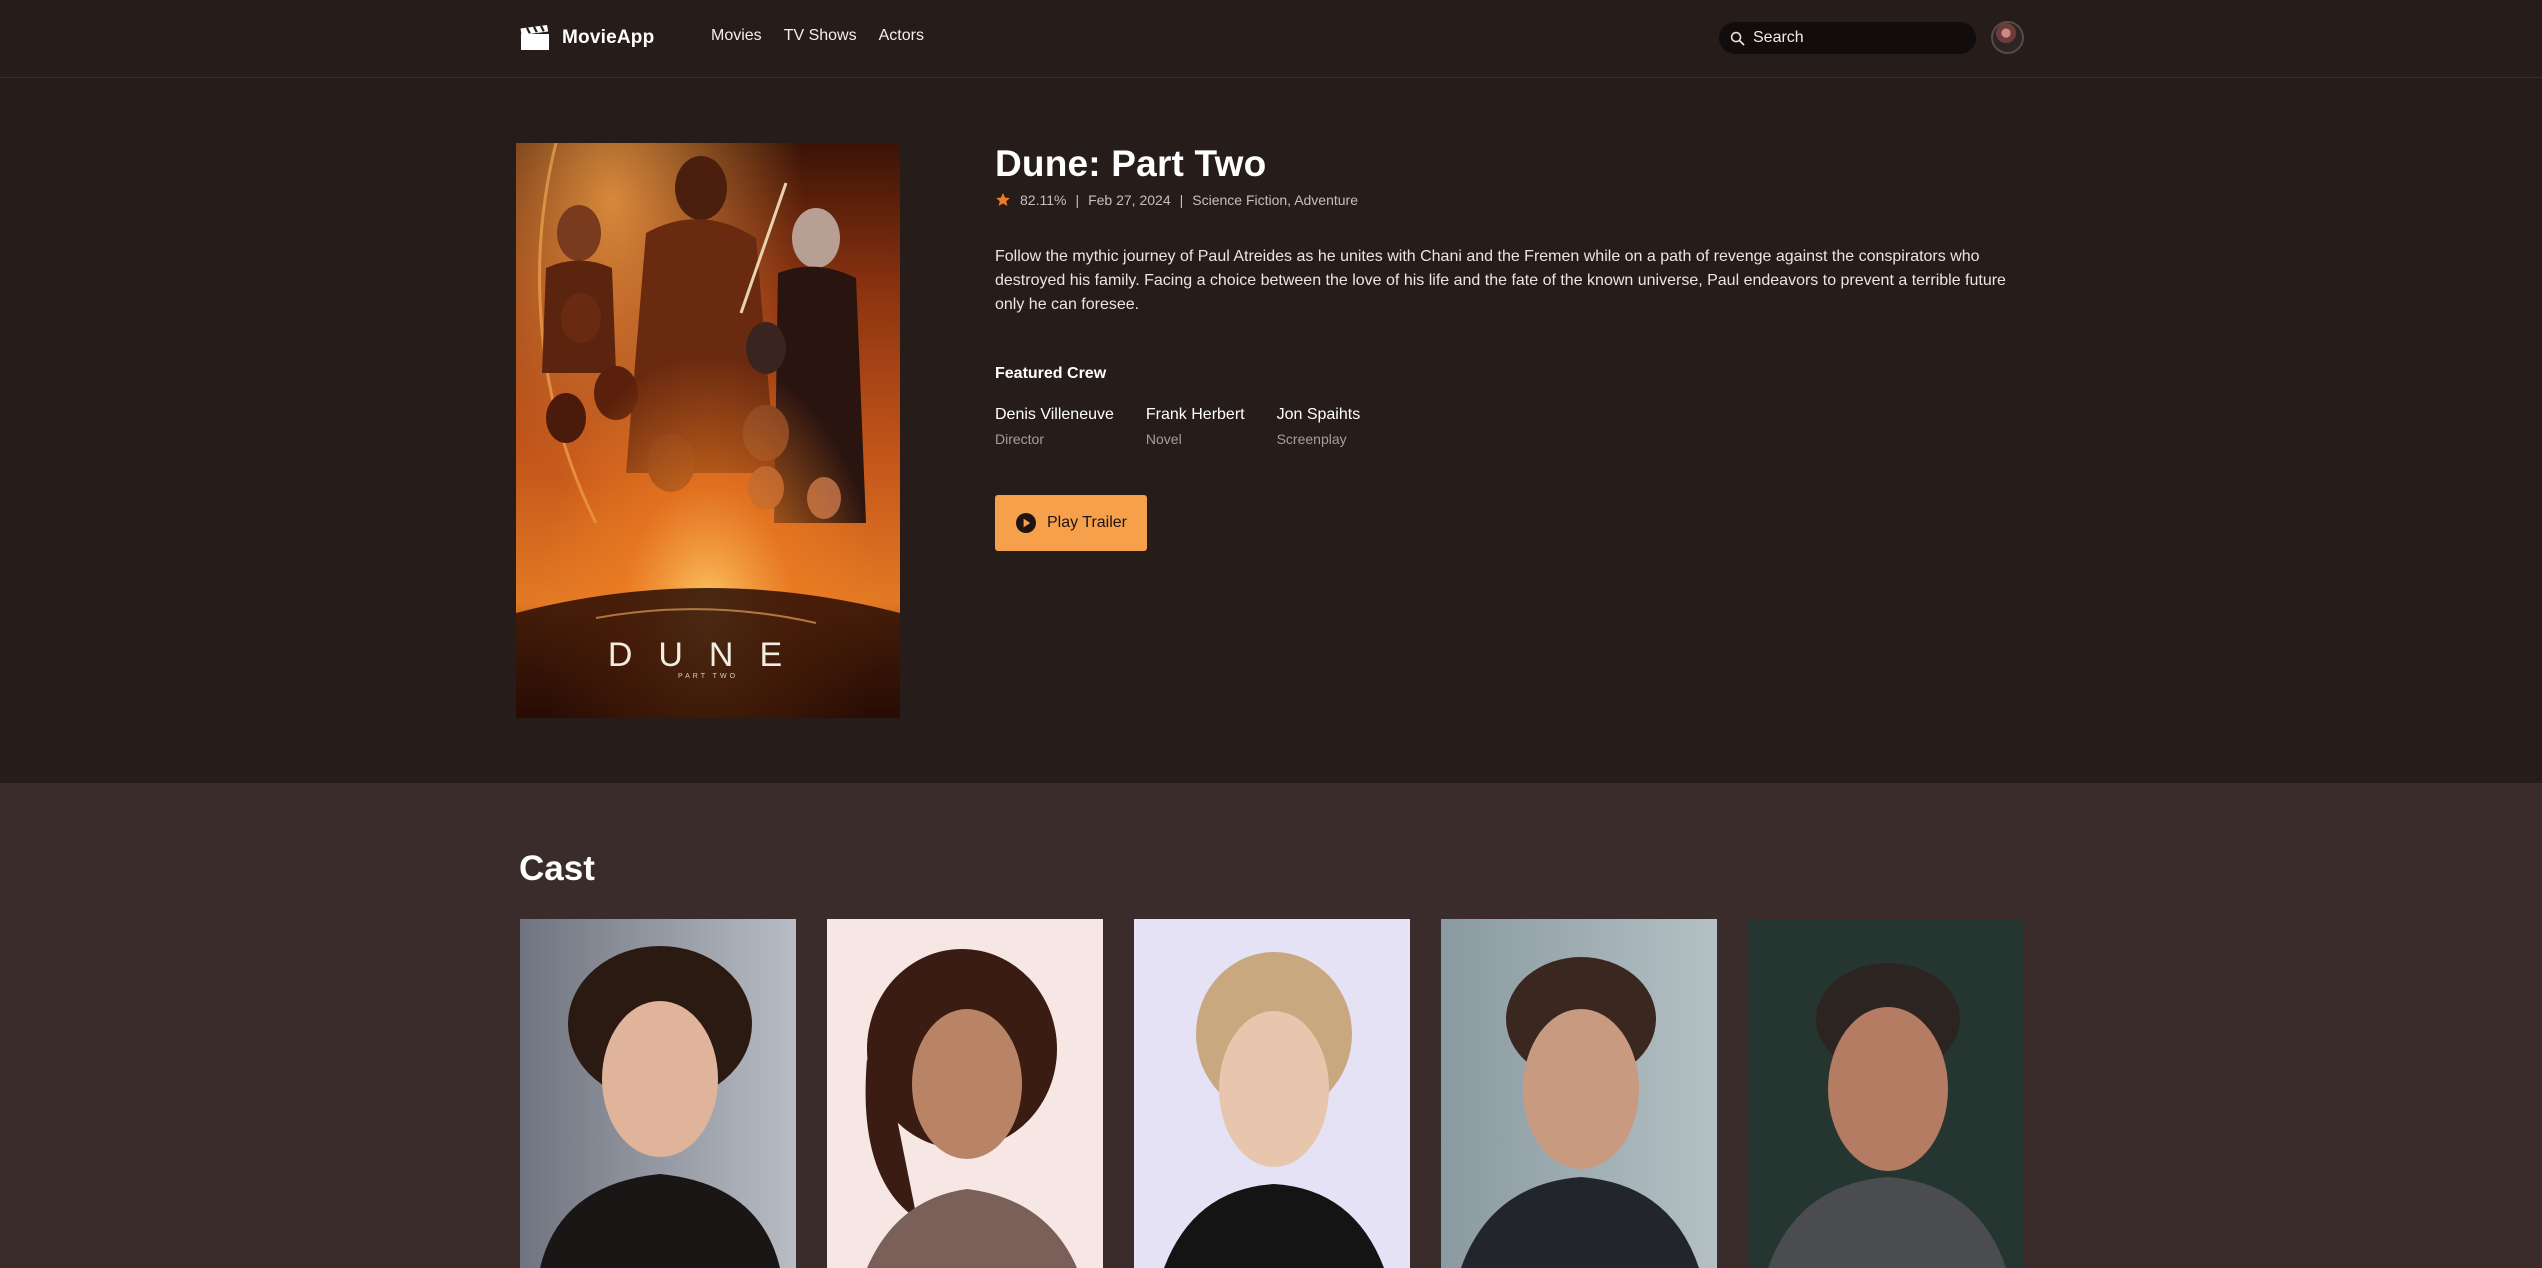 The image size is (2542, 1268). Describe the element at coordinates (1129, 200) in the screenshot. I see `release-date: Feb 27, 2024` at that location.